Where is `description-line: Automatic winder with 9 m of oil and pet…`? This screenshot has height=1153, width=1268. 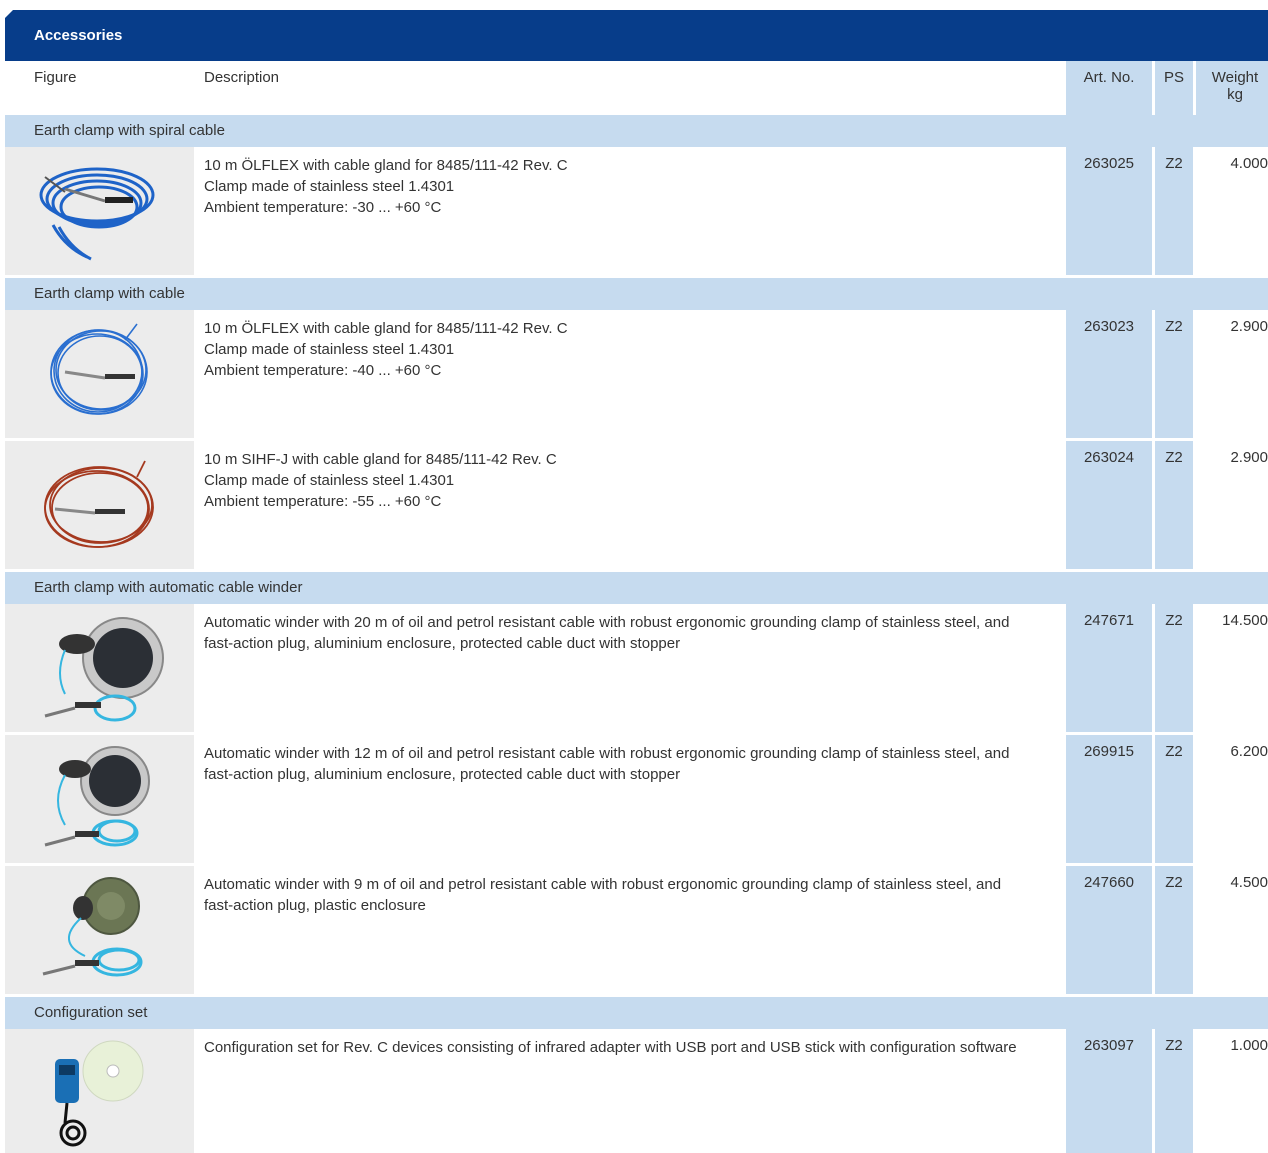 description-line: Automatic winder with 9 m of oil and pet… is located at coordinates (603, 884).